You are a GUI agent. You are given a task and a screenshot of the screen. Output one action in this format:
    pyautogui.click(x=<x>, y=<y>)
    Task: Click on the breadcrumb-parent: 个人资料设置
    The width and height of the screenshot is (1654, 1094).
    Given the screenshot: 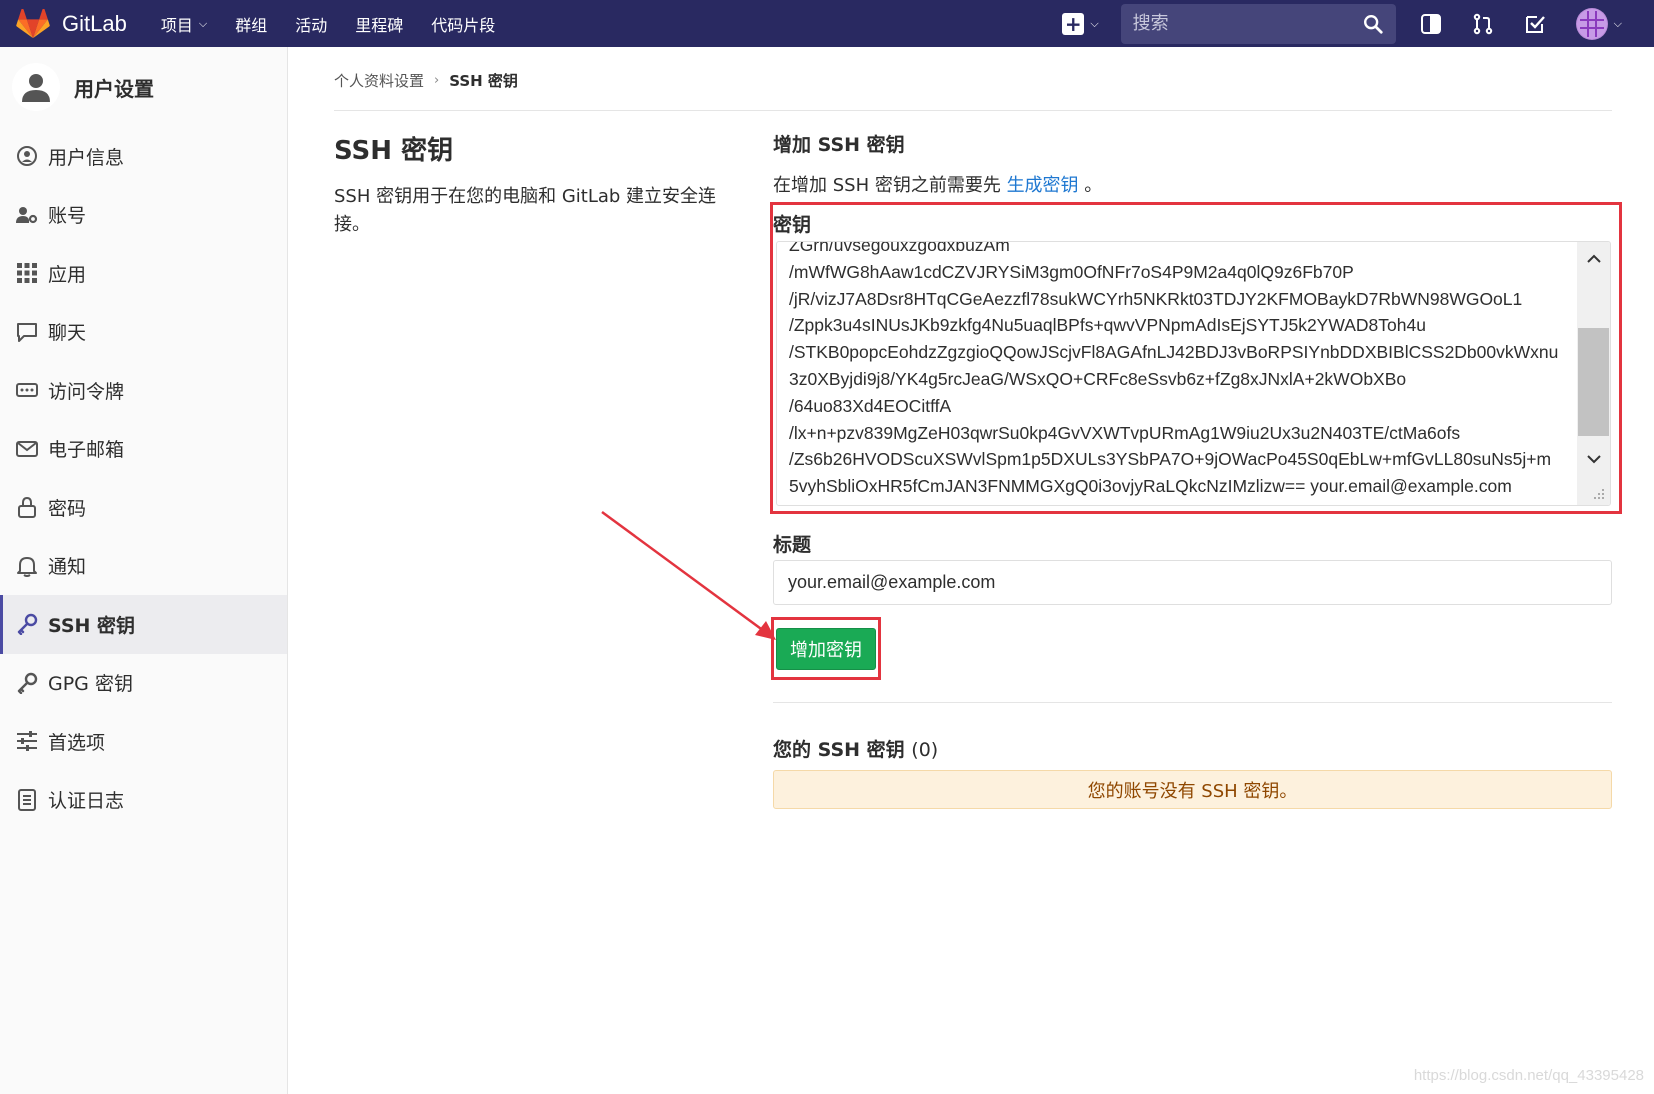 What is the action you would take?
    pyautogui.click(x=379, y=80)
    